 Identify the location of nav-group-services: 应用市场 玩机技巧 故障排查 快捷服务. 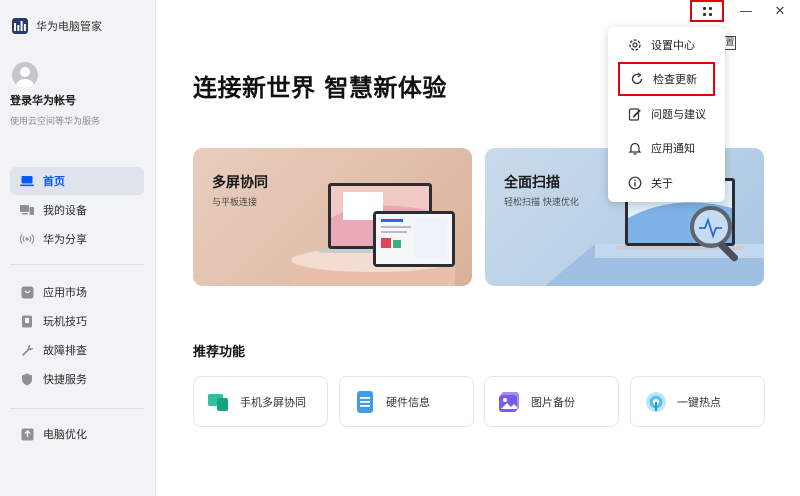
(77, 336).